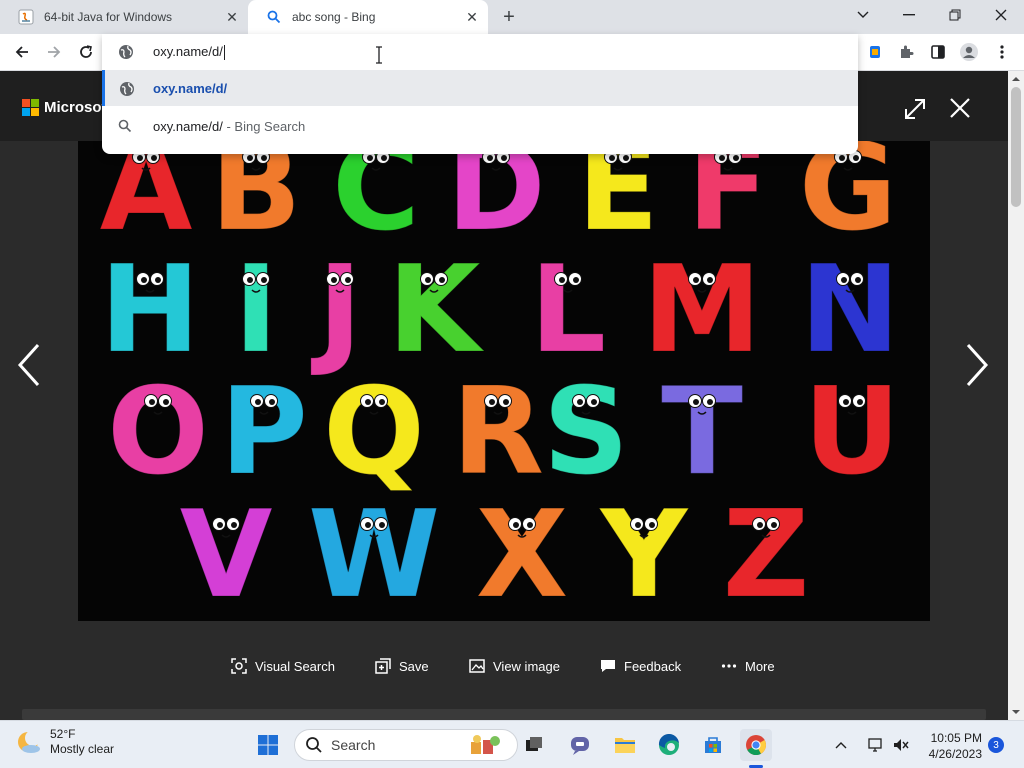 Image resolution: width=1024 pixels, height=768 pixels. Describe the element at coordinates (497, 433) in the screenshot. I see `letter-r: R` at that location.